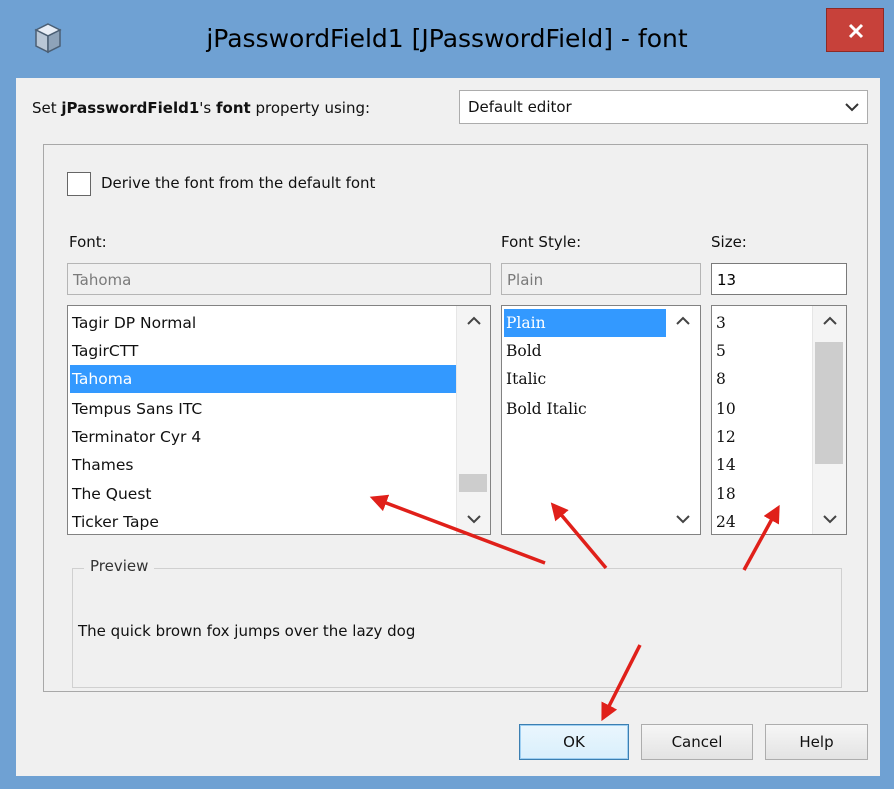  Describe the element at coordinates (133, 323) in the screenshot. I see `list-item: Tagir DP Normal` at that location.